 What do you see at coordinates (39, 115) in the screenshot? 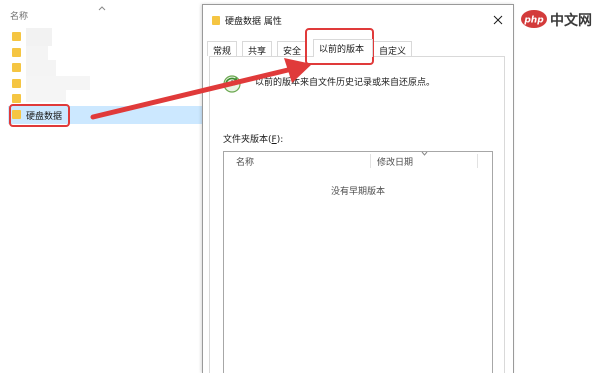
I see `highlight-selected-folder` at bounding box center [39, 115].